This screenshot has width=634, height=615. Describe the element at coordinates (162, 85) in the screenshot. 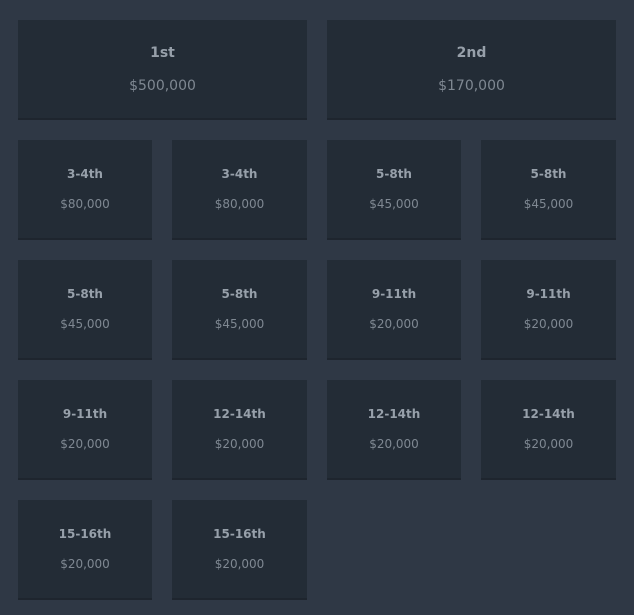

I see `prize-amount: $500,000` at that location.